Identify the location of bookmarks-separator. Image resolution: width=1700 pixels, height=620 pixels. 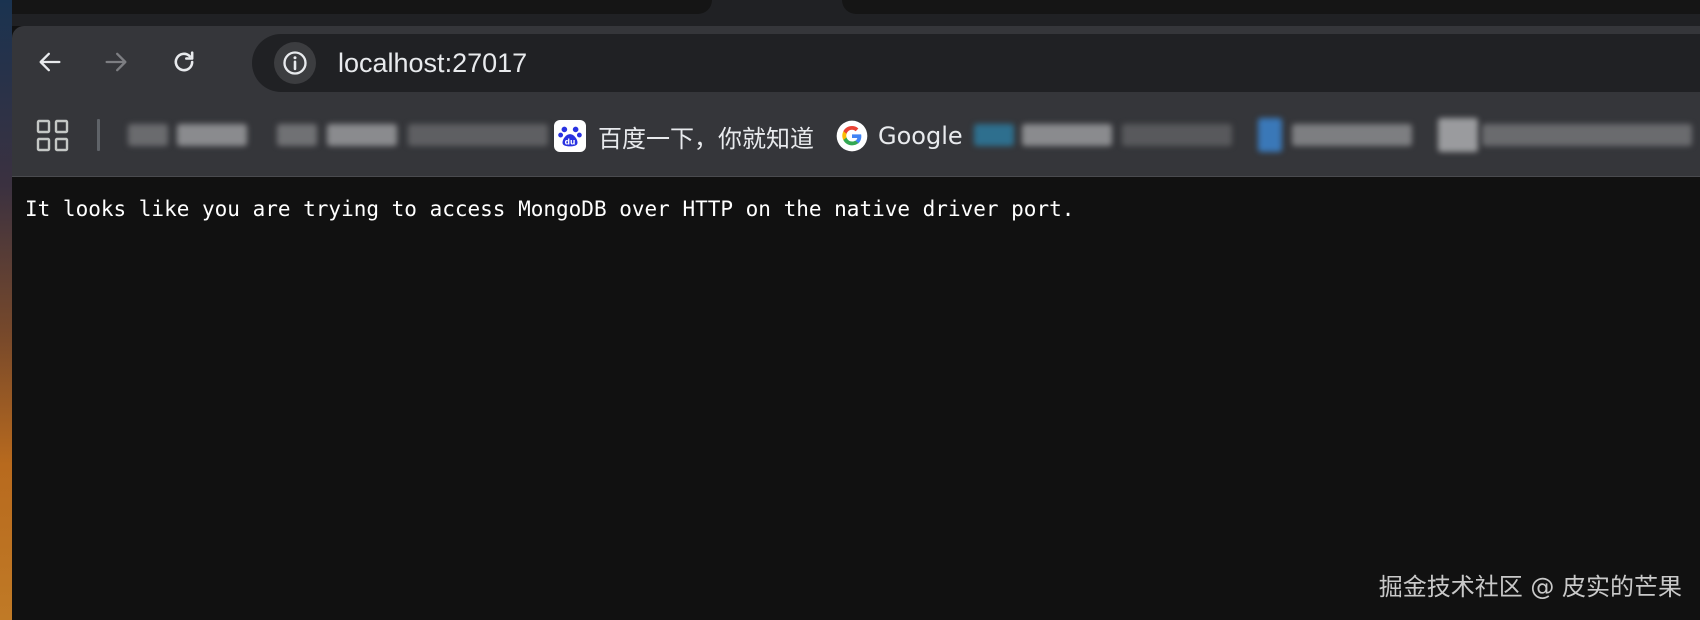
(98, 135).